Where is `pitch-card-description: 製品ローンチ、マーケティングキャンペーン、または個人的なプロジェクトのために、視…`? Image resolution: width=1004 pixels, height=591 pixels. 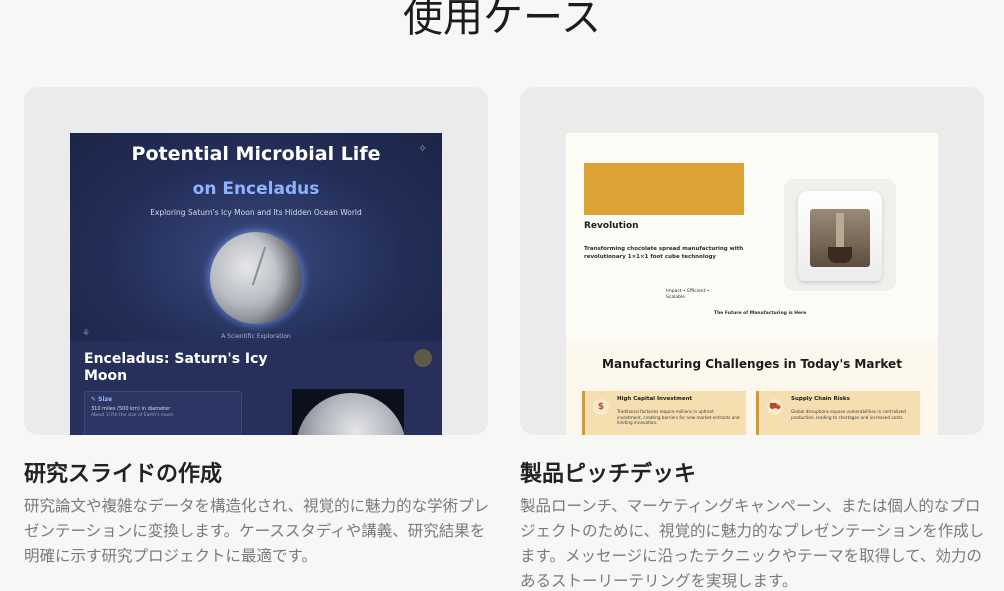
pitch-card-description: 製品ローンチ、マーケティングキャンペーン、または個人的なプロジェクトのために、視… is located at coordinates (752, 543).